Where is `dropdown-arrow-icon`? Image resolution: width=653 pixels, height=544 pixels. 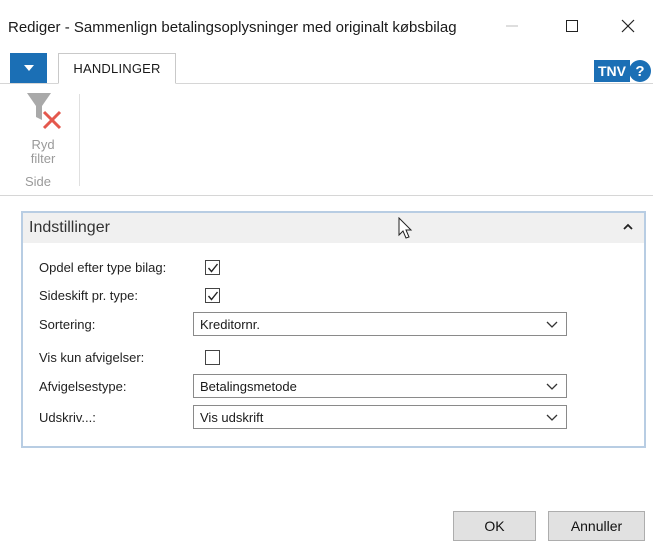
dropdown-arrow-icon is located at coordinates (28, 67).